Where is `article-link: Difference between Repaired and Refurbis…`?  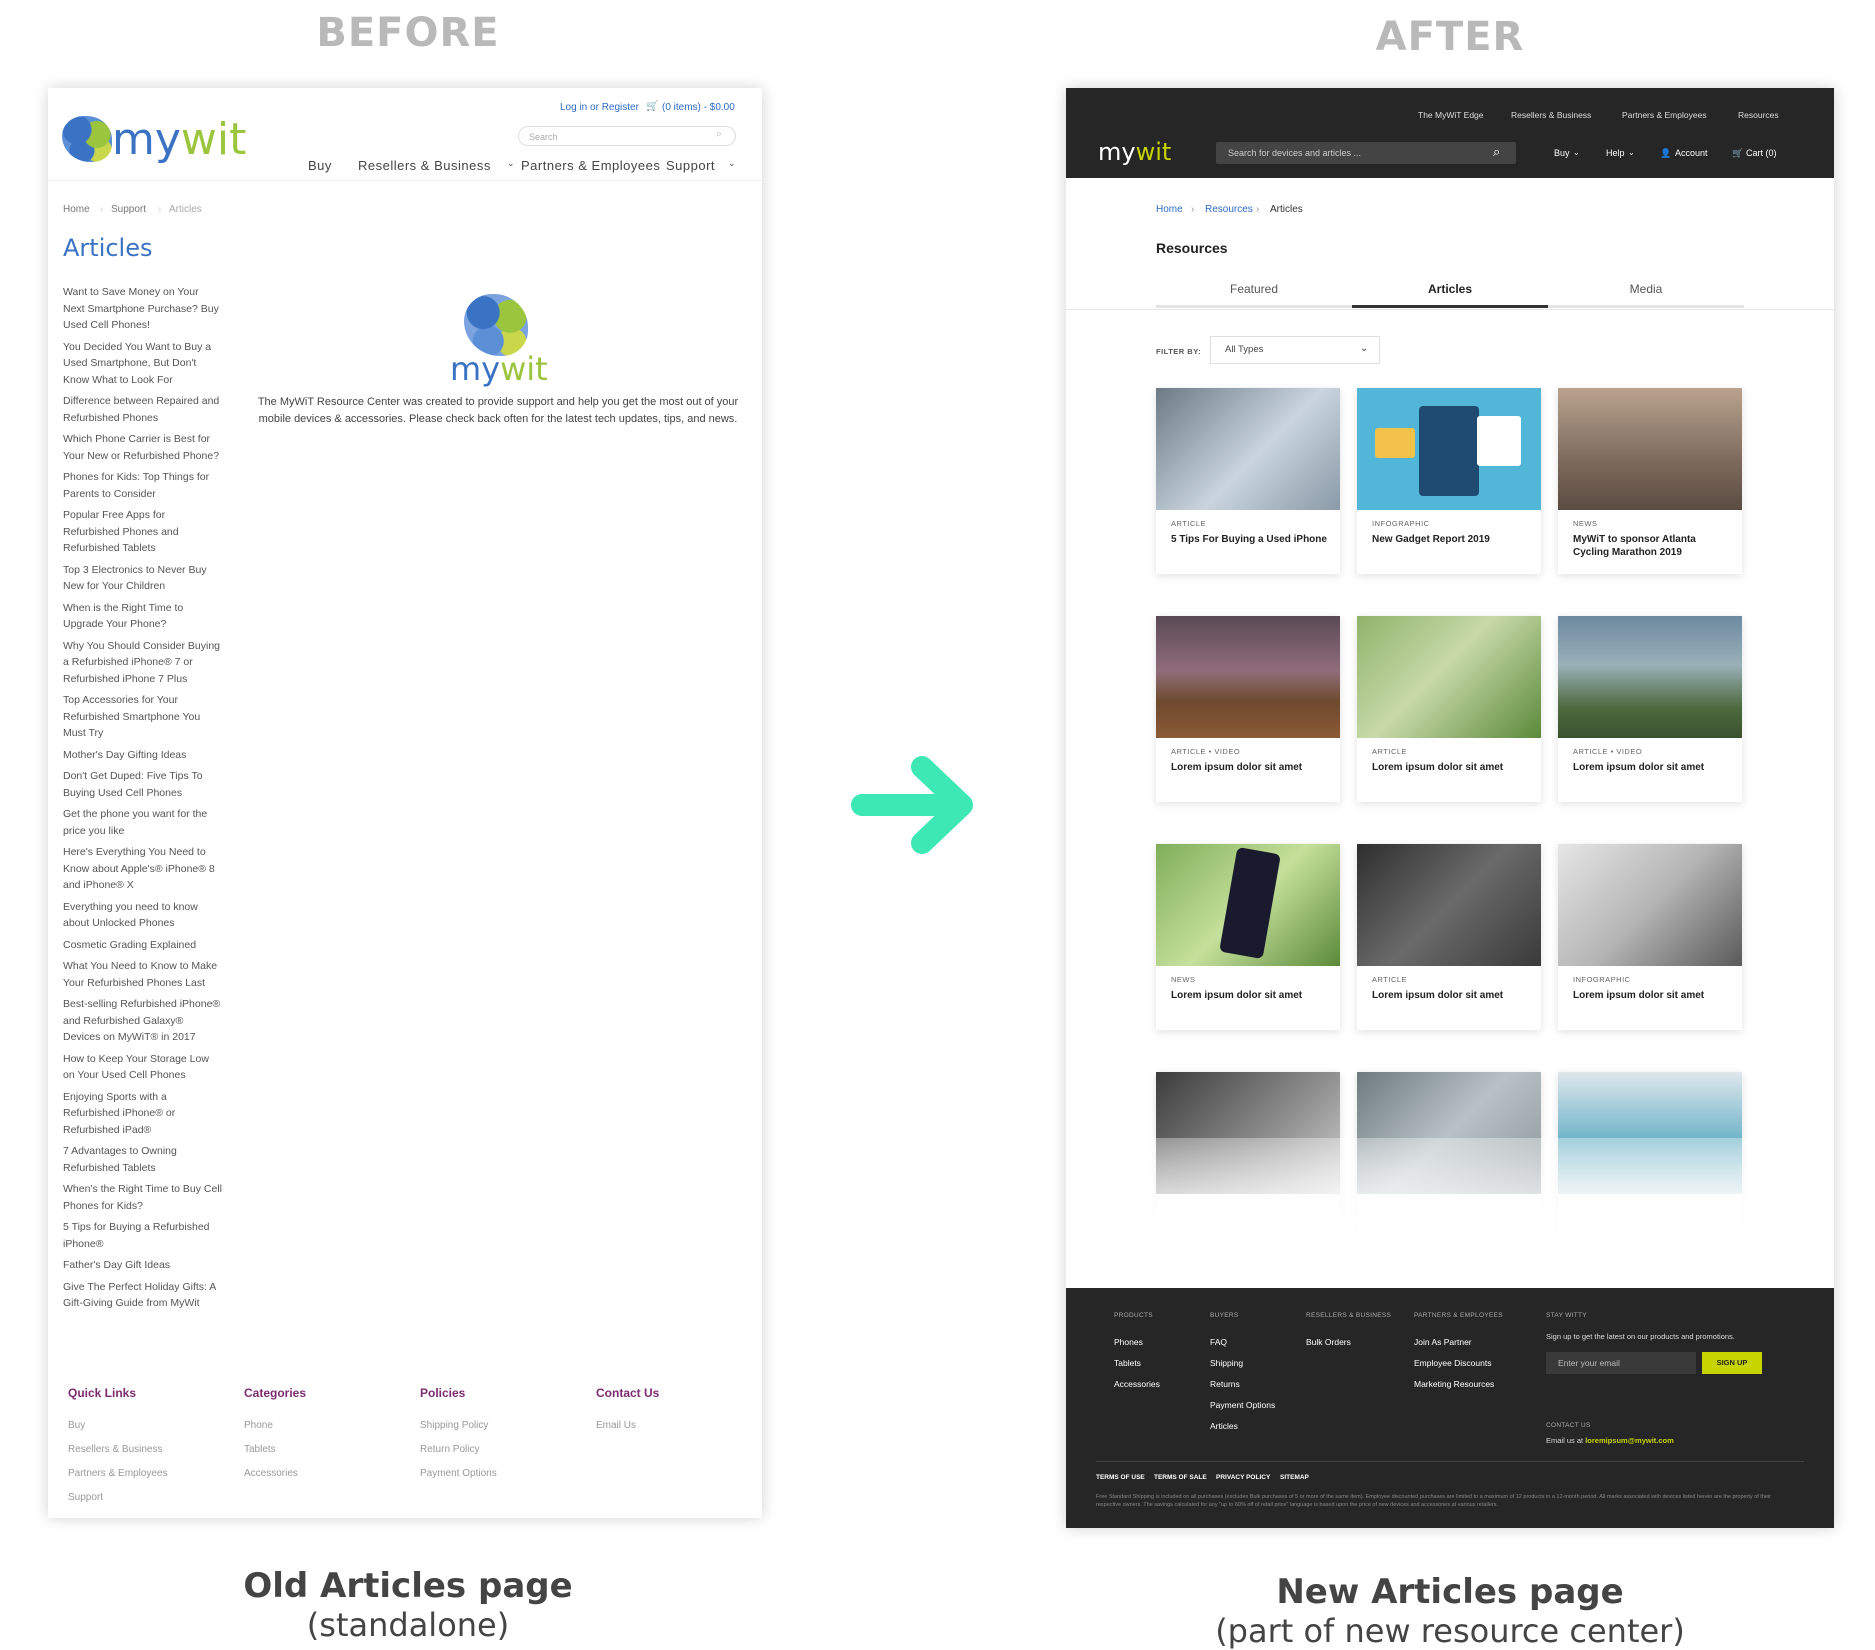
article-link: Difference between Repaired and Refurbis… is located at coordinates (143, 409).